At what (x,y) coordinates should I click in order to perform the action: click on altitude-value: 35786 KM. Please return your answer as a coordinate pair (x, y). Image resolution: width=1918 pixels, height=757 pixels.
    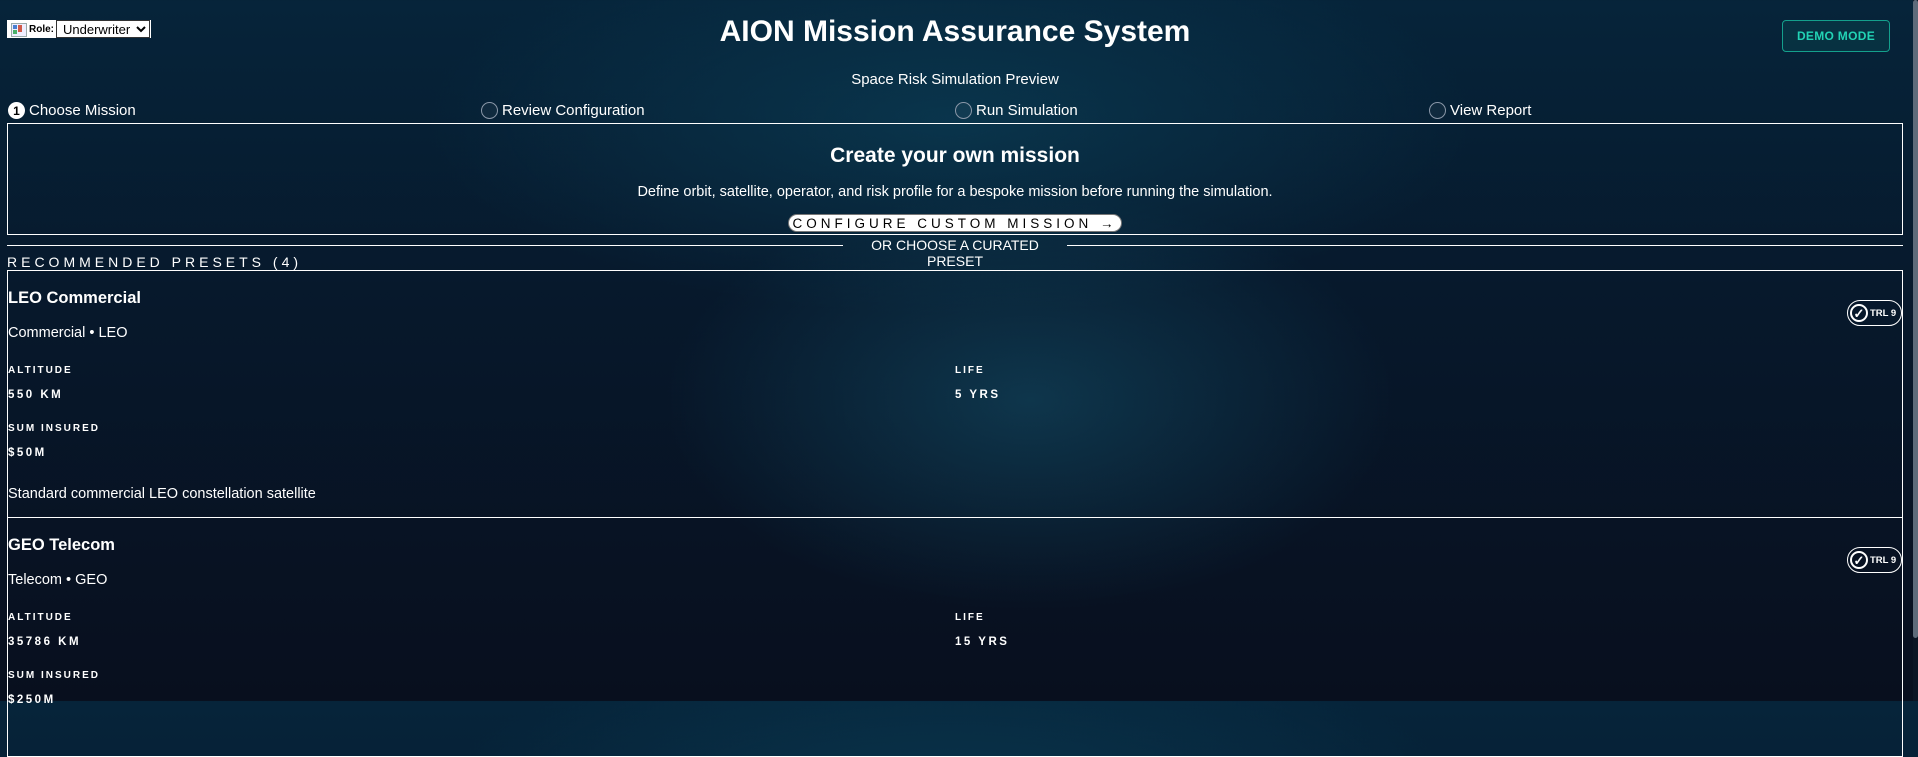
    Looking at the image, I should click on (45, 642).